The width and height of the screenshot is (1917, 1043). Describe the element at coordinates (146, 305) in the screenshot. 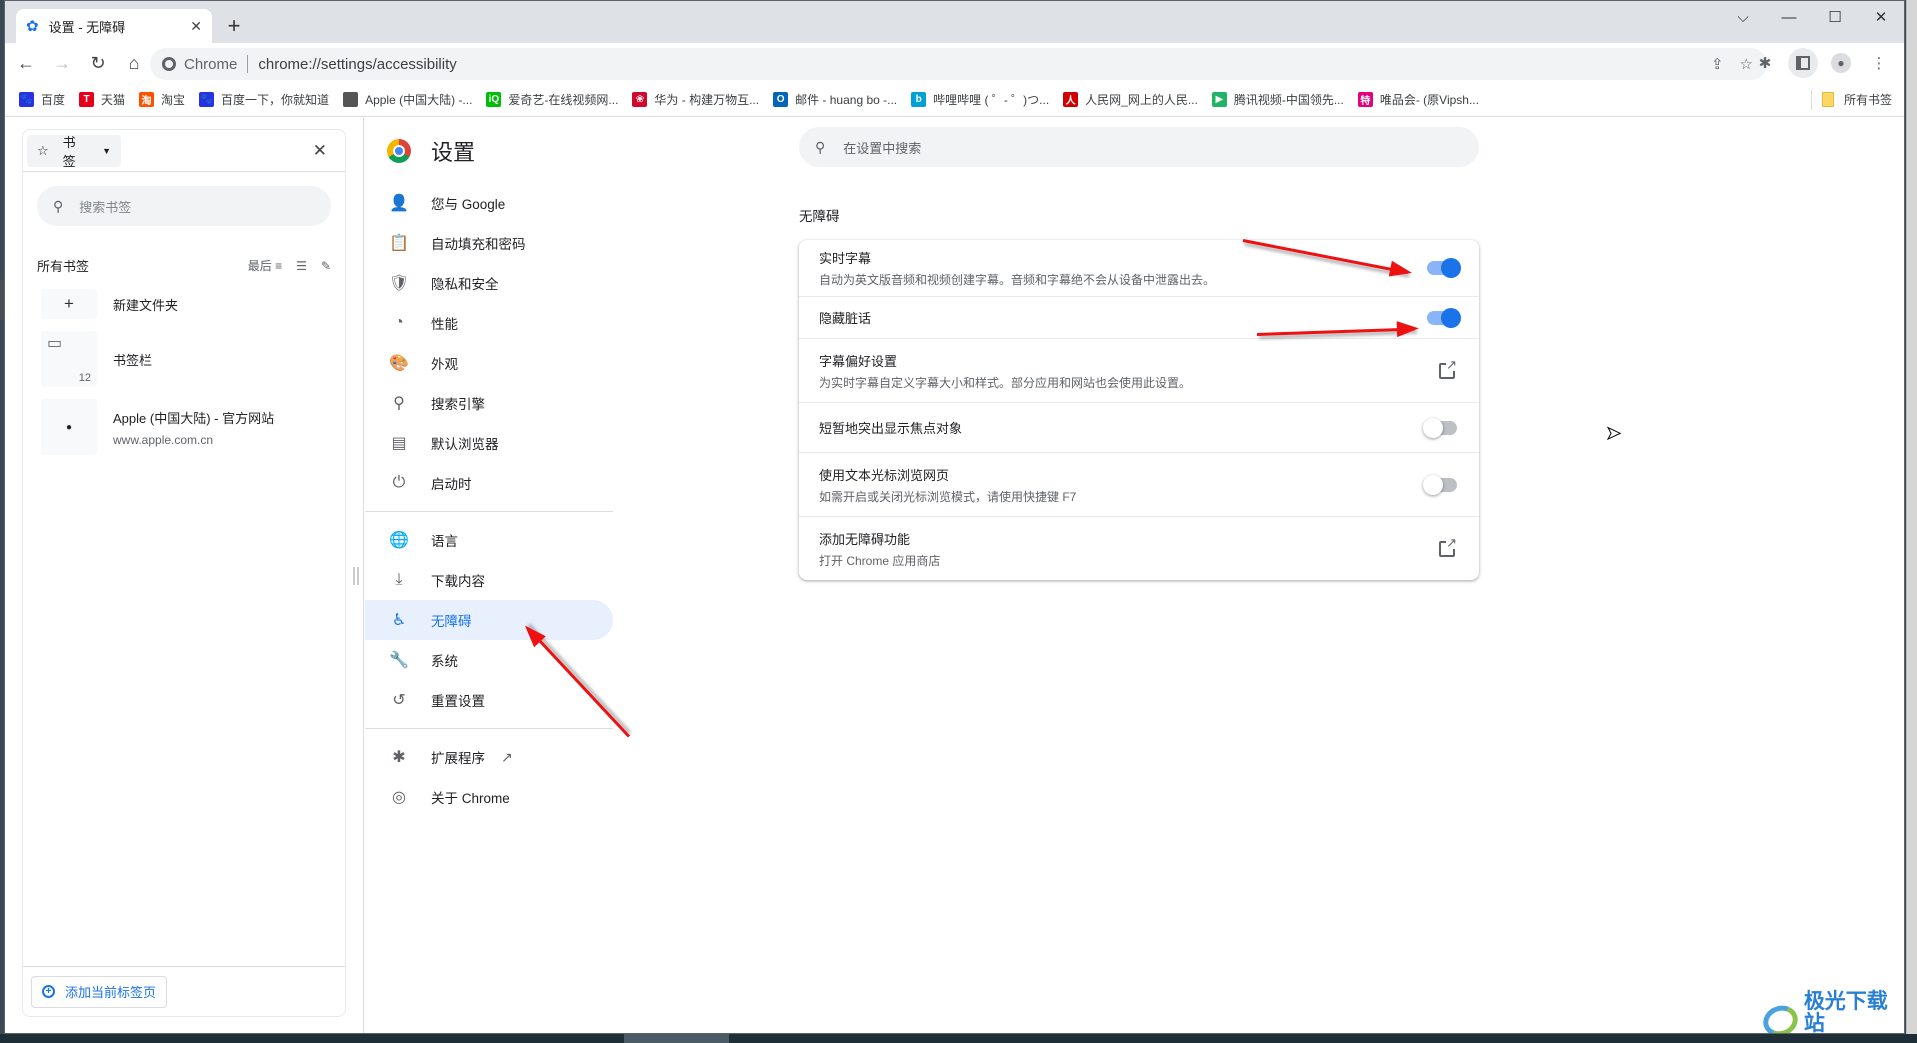

I see `bookmark-title: 新建文件夹` at that location.